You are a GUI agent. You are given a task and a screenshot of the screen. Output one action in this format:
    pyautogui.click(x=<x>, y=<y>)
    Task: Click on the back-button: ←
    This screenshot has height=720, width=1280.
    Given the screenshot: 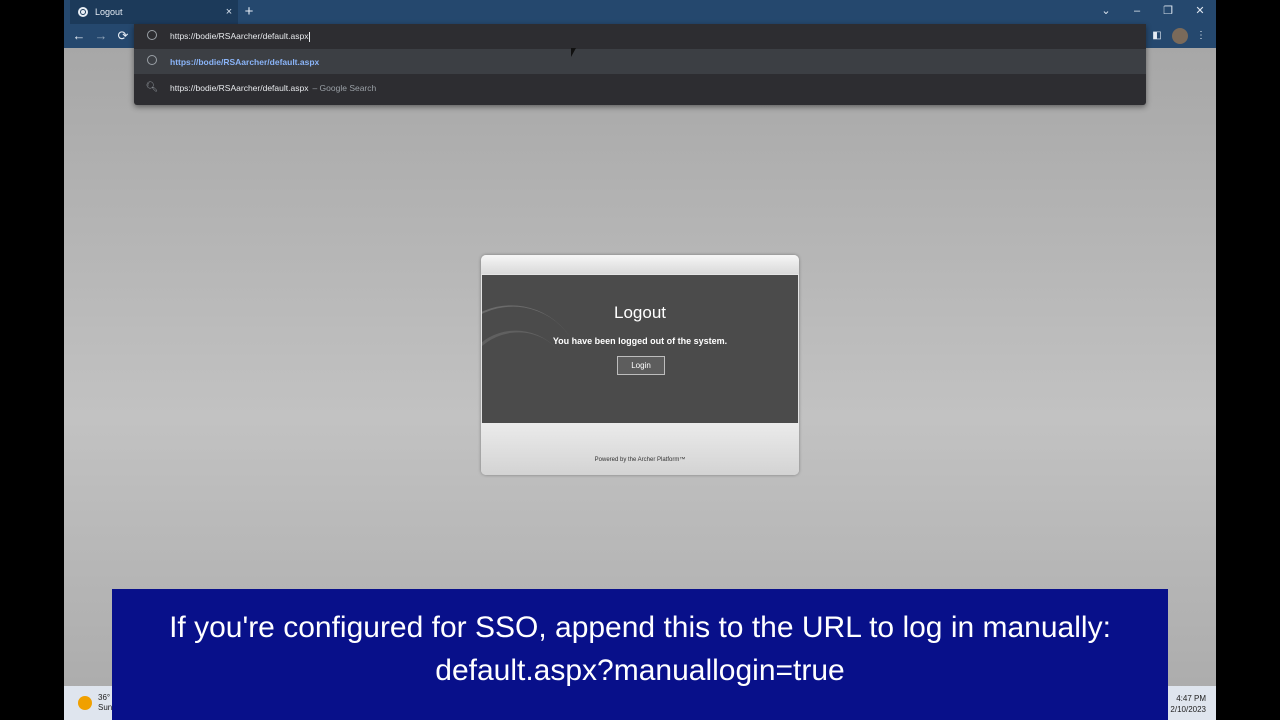 What is the action you would take?
    pyautogui.click(x=79, y=36)
    